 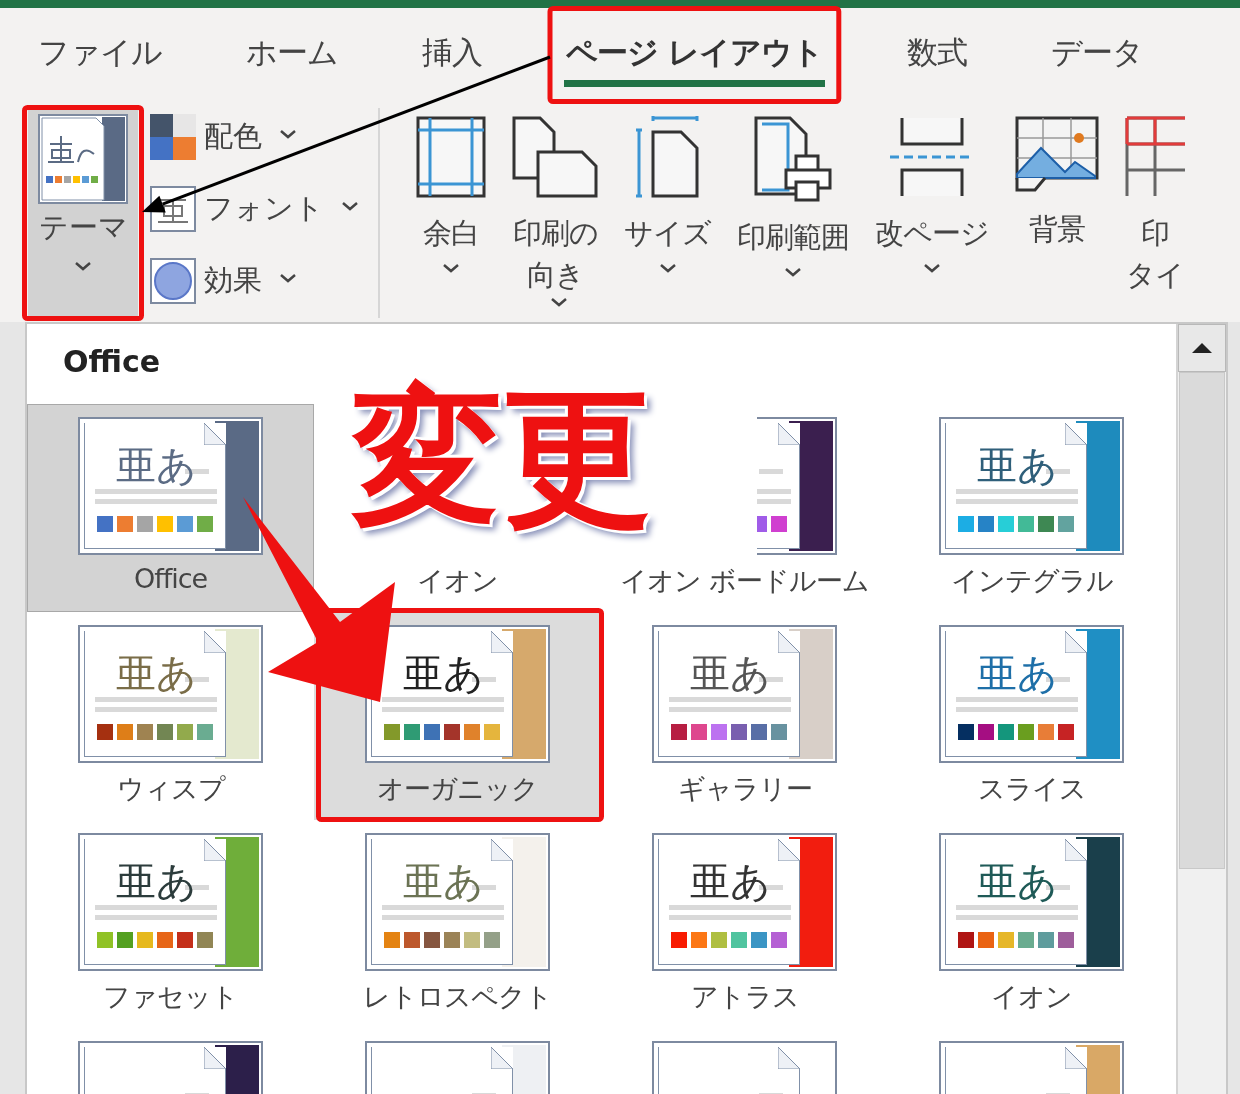 I want to click on theme-icon, so click(x=83, y=159).